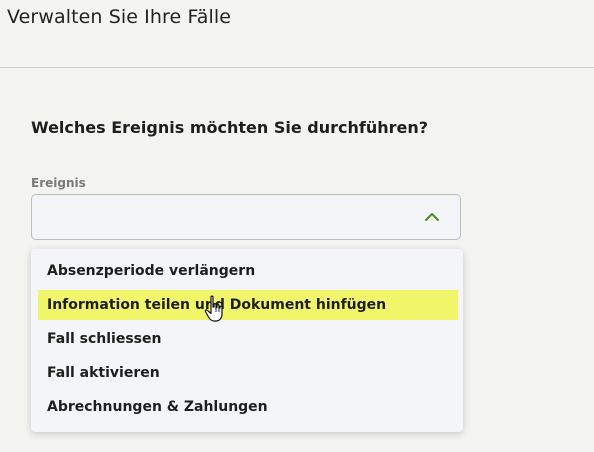  What do you see at coordinates (58, 183) in the screenshot?
I see `event-field-label: Ereignis` at bounding box center [58, 183].